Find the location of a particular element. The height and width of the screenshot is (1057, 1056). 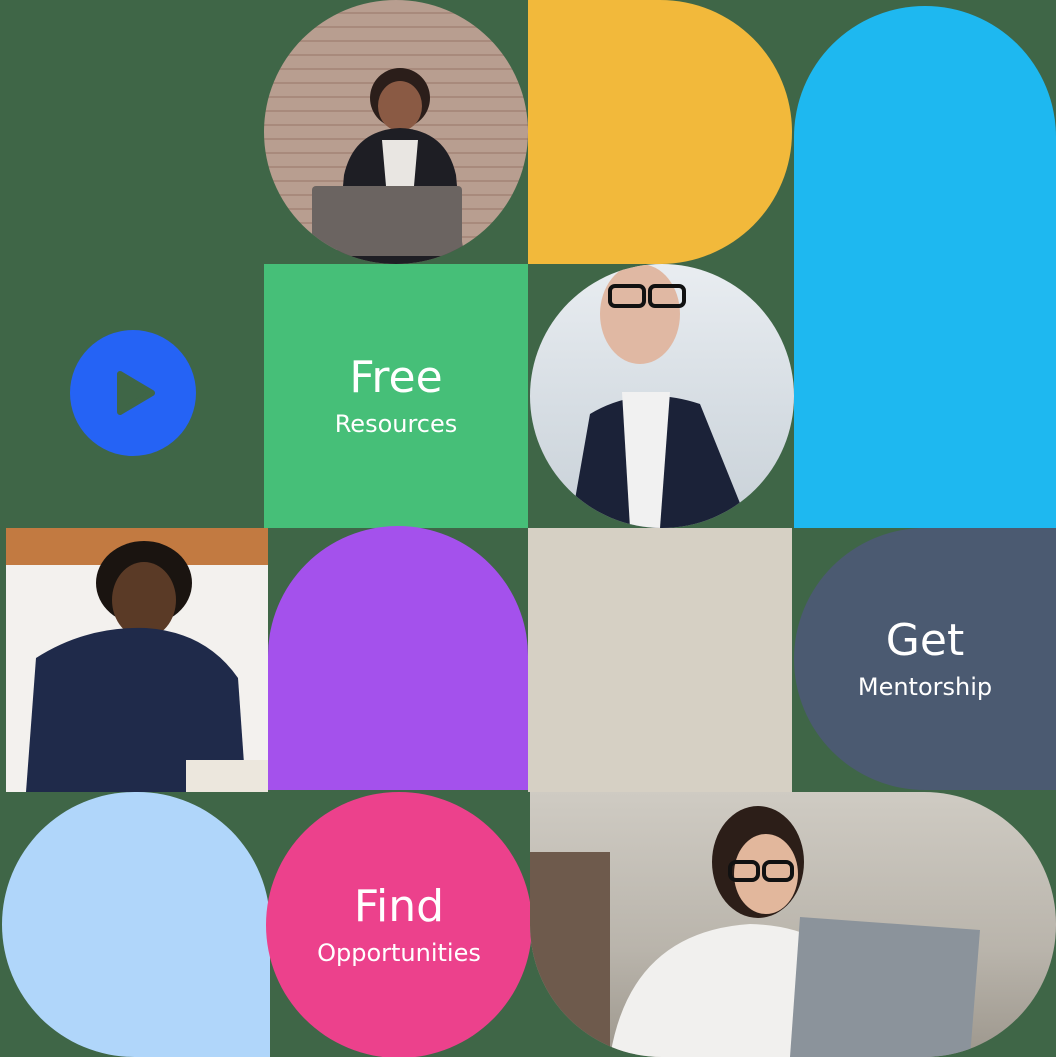

beige-square-shape is located at coordinates (660, 660).